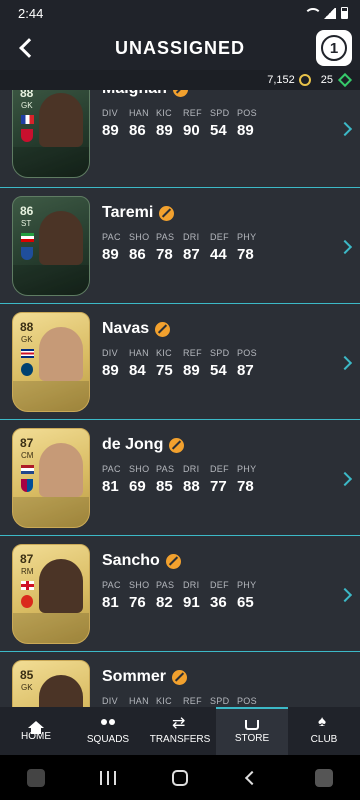  I want to click on stat-value: 89, so click(164, 130).